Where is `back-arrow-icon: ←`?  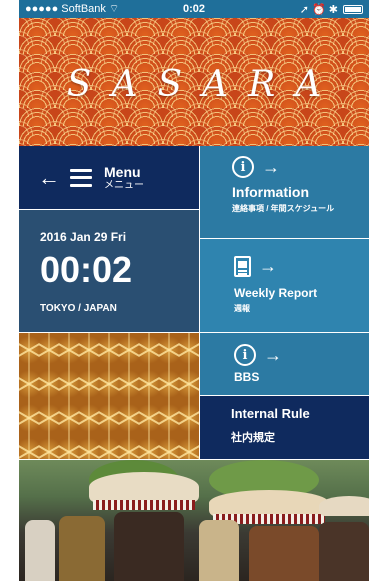 back-arrow-icon: ← is located at coordinates (49, 177).